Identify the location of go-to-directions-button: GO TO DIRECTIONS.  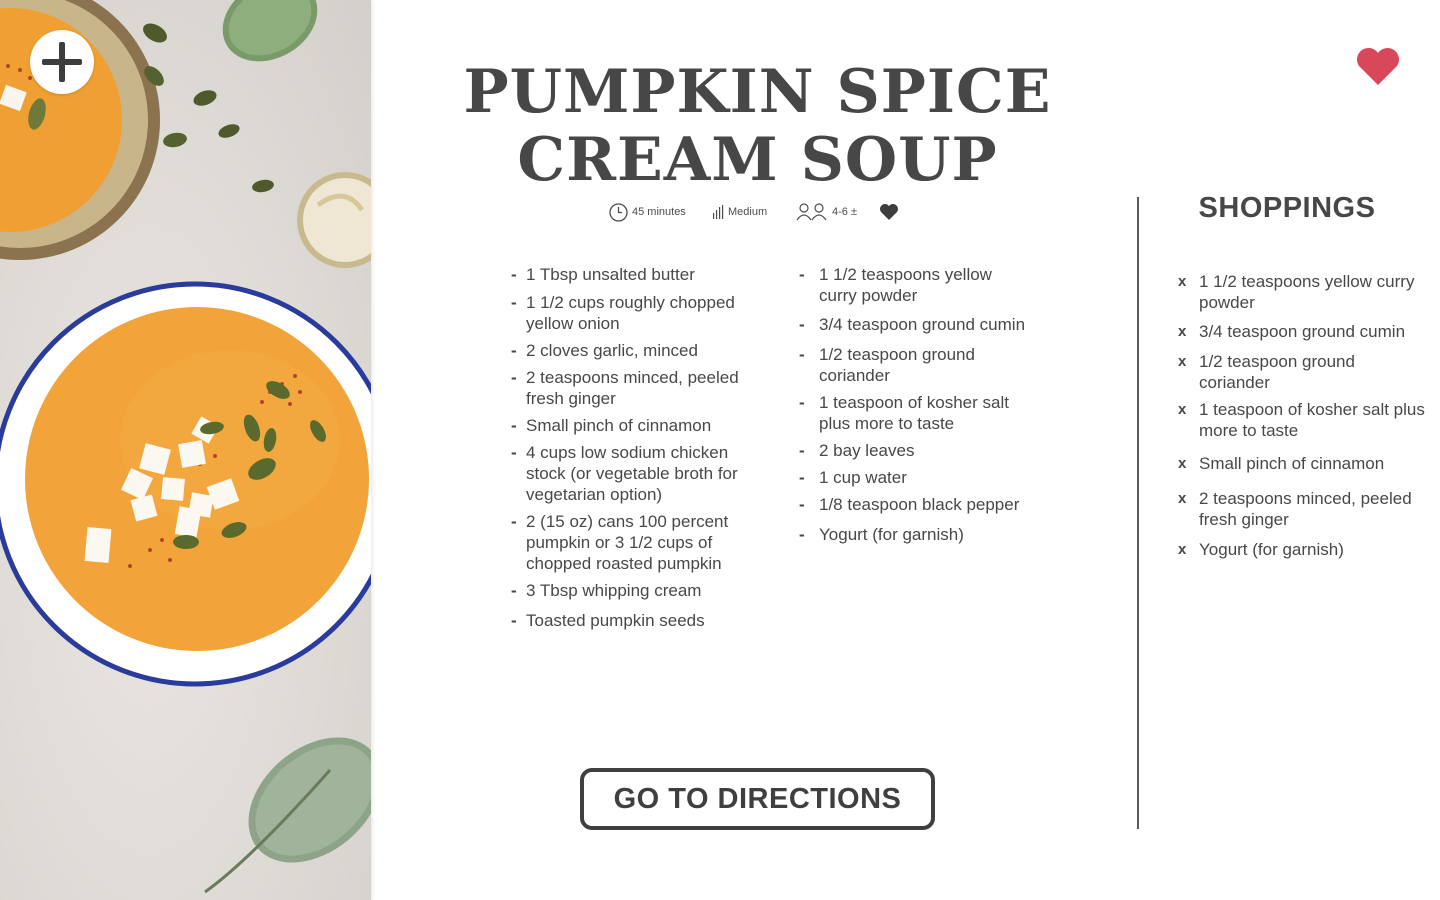
(757, 799).